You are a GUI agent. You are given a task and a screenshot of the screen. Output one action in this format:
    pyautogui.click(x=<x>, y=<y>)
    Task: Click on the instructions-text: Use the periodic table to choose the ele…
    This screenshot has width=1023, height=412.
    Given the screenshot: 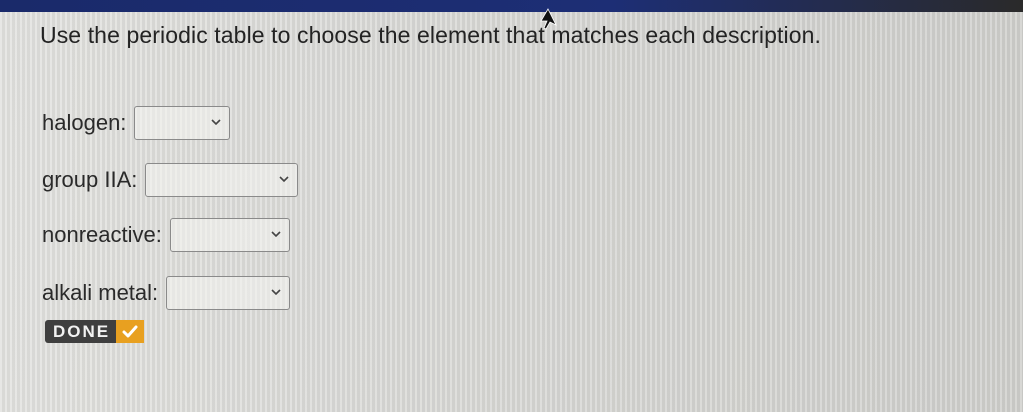 What is the action you would take?
    pyautogui.click(x=431, y=35)
    